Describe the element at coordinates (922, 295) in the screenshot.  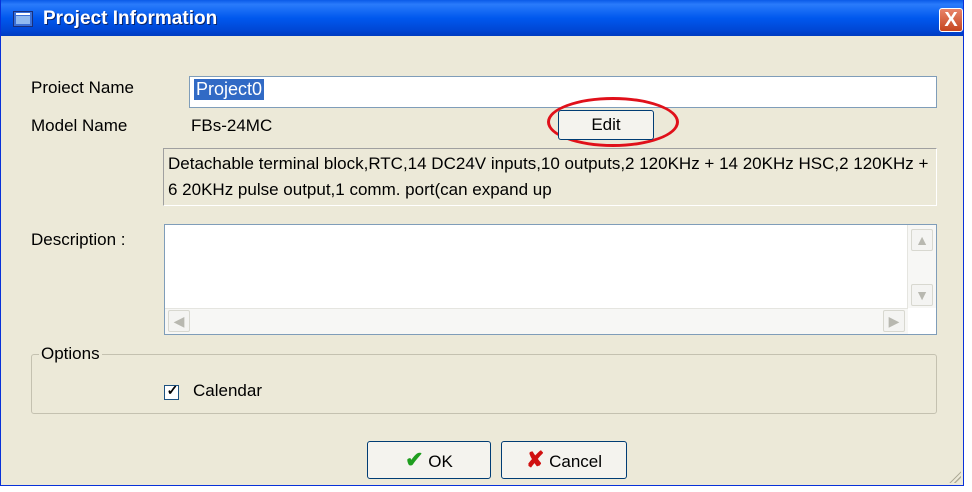
I see `scroll-down-icon: ▼` at that location.